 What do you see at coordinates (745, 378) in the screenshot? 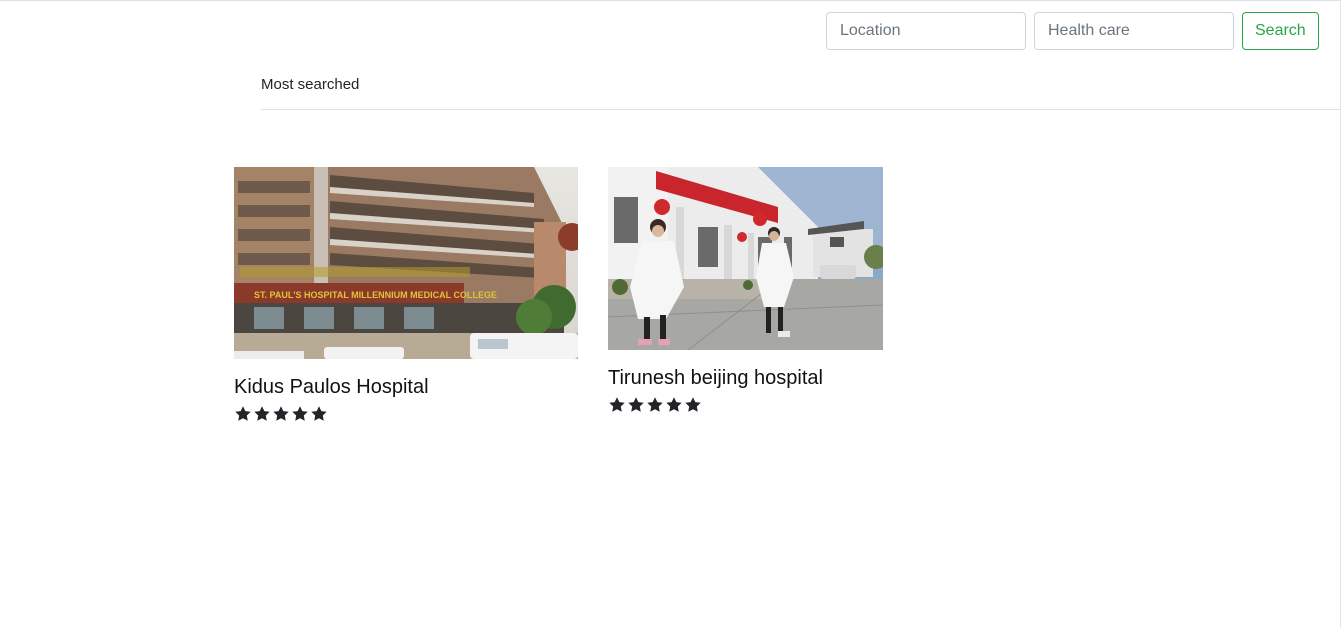
I see `hospital-name: Tirunesh beijing hospital` at bounding box center [745, 378].